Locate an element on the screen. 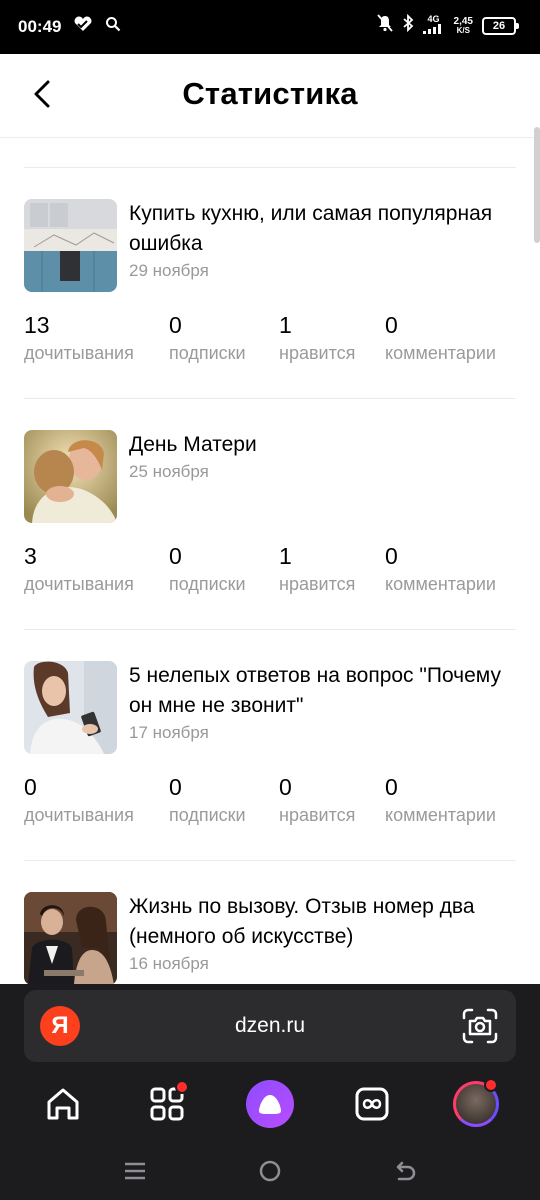 Image resolution: width=540 pixels, height=1200 pixels. home-system-button is located at coordinates (270, 1171).